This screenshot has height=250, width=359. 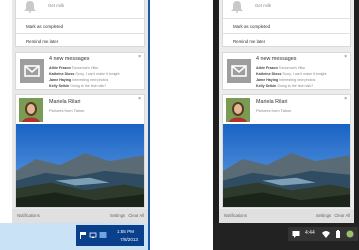 I want to click on wifi-icon, so click(x=326, y=234).